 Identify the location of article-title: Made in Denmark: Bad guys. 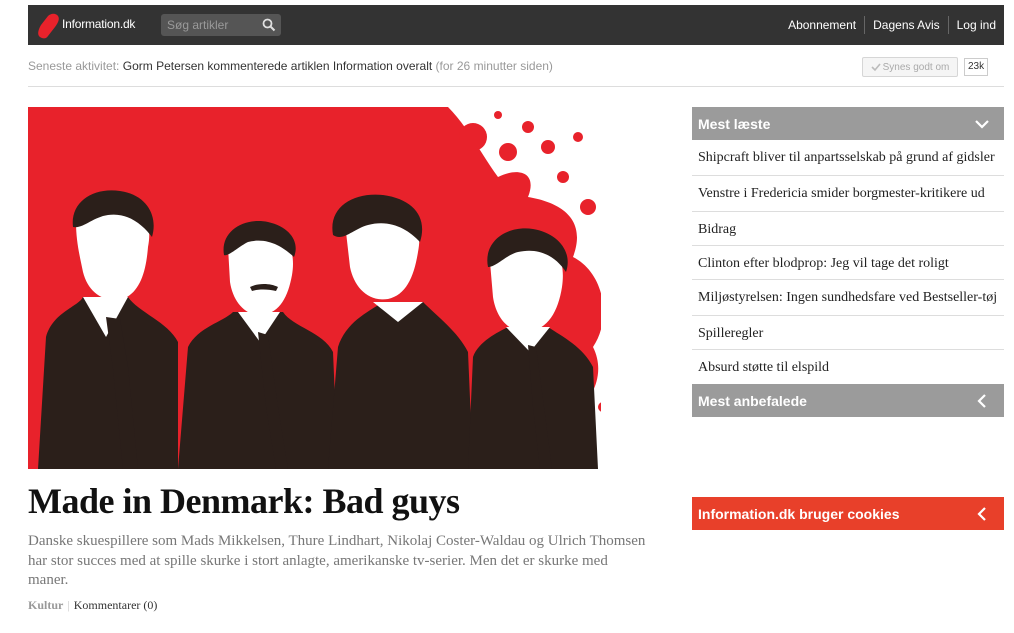
(244, 501).